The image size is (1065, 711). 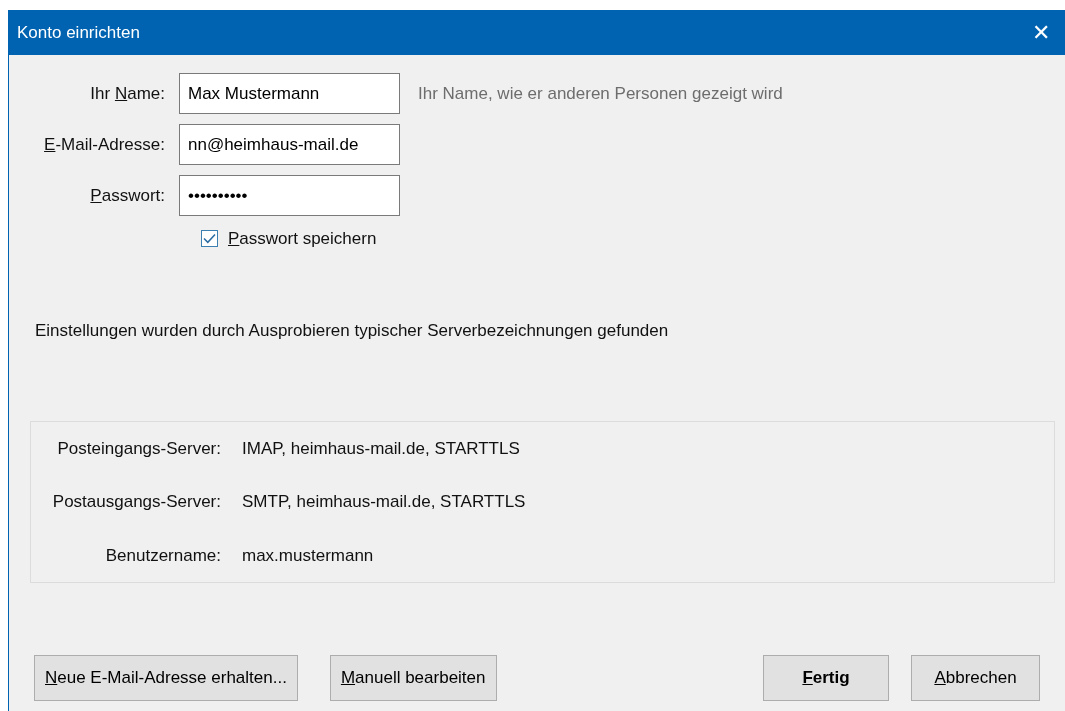 I want to click on status-message: Einstellungen wurden durch Ausprobieren typischer Serverbezeichnungen gefunden, so click(x=352, y=330).